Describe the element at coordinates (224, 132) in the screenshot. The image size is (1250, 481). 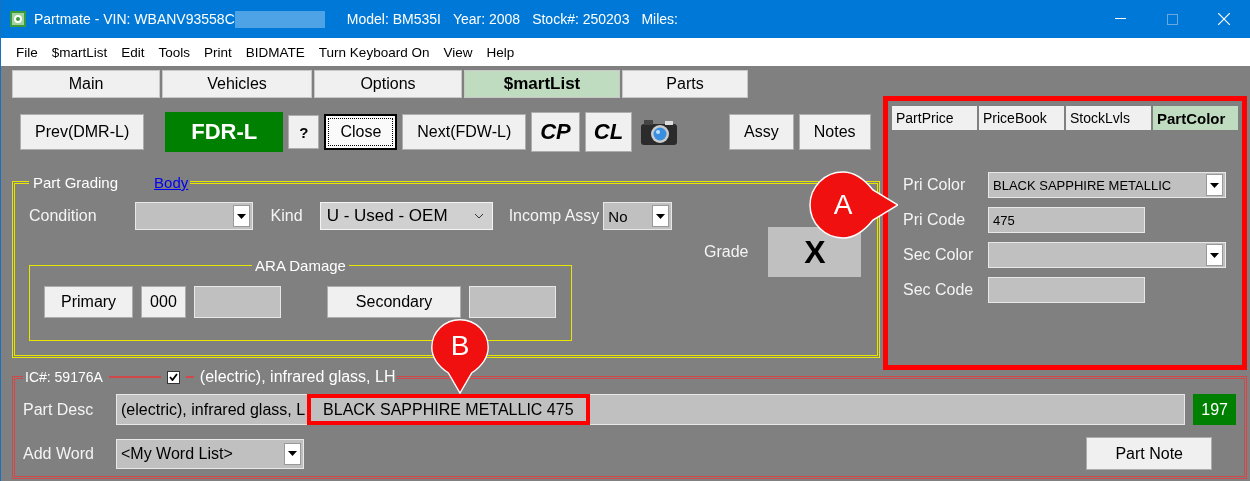
I see `toolbar-button: FDR-L` at that location.